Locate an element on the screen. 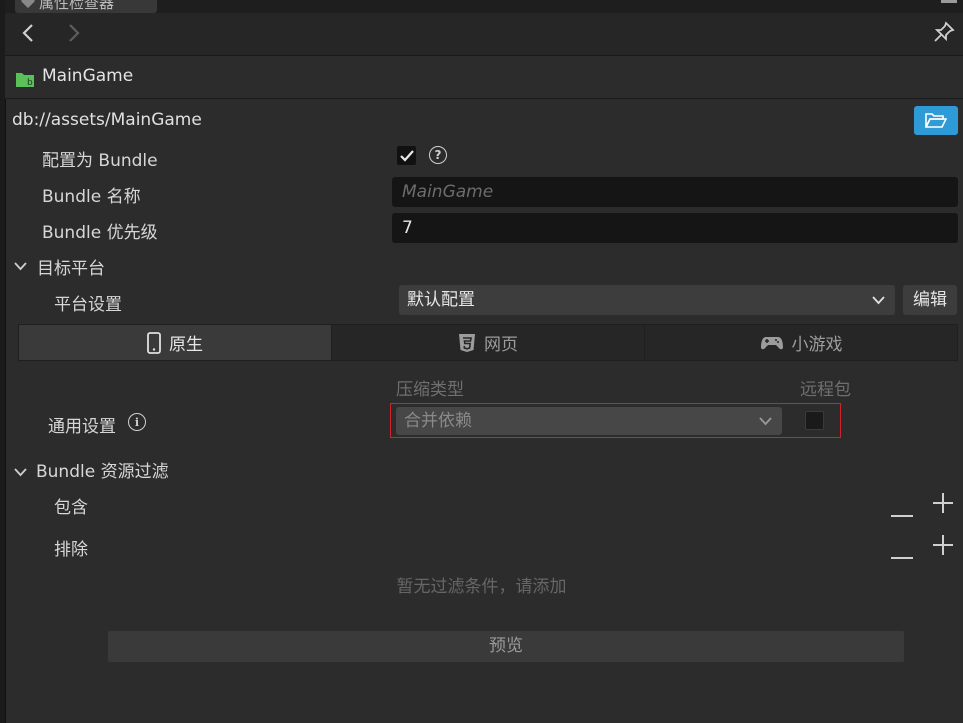 This screenshot has height=723, width=963. asset-title-row: b MainGame is located at coordinates (484, 77).